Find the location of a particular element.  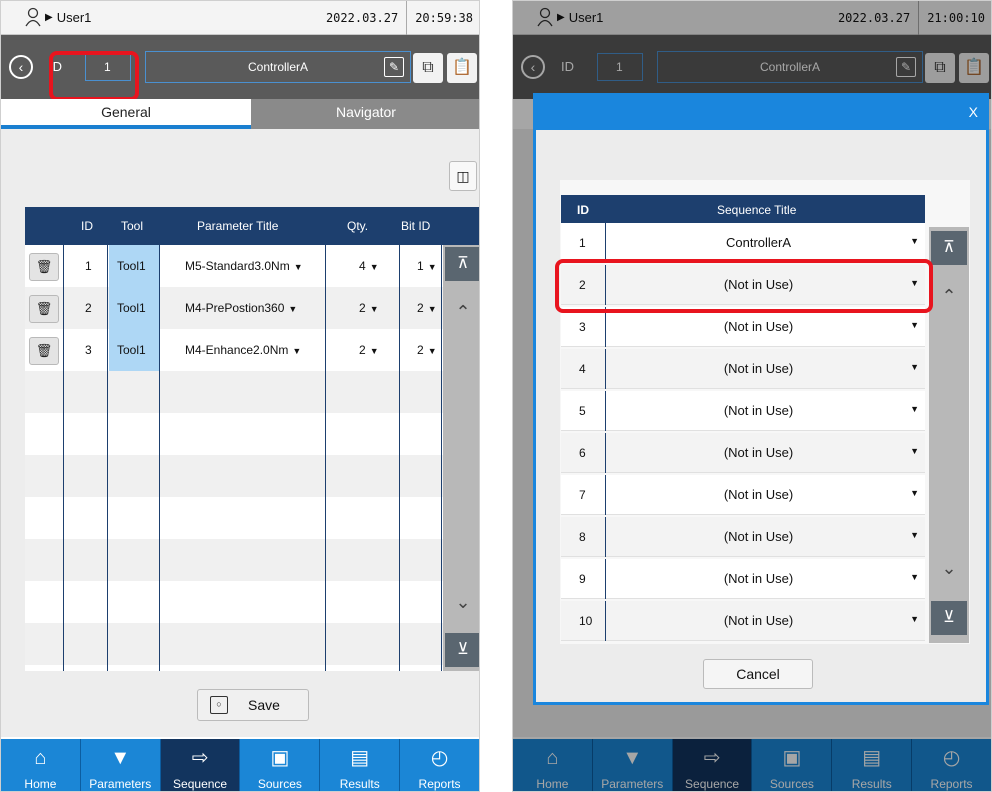

tab-bar: General Navigator is located at coordinates (240, 114).